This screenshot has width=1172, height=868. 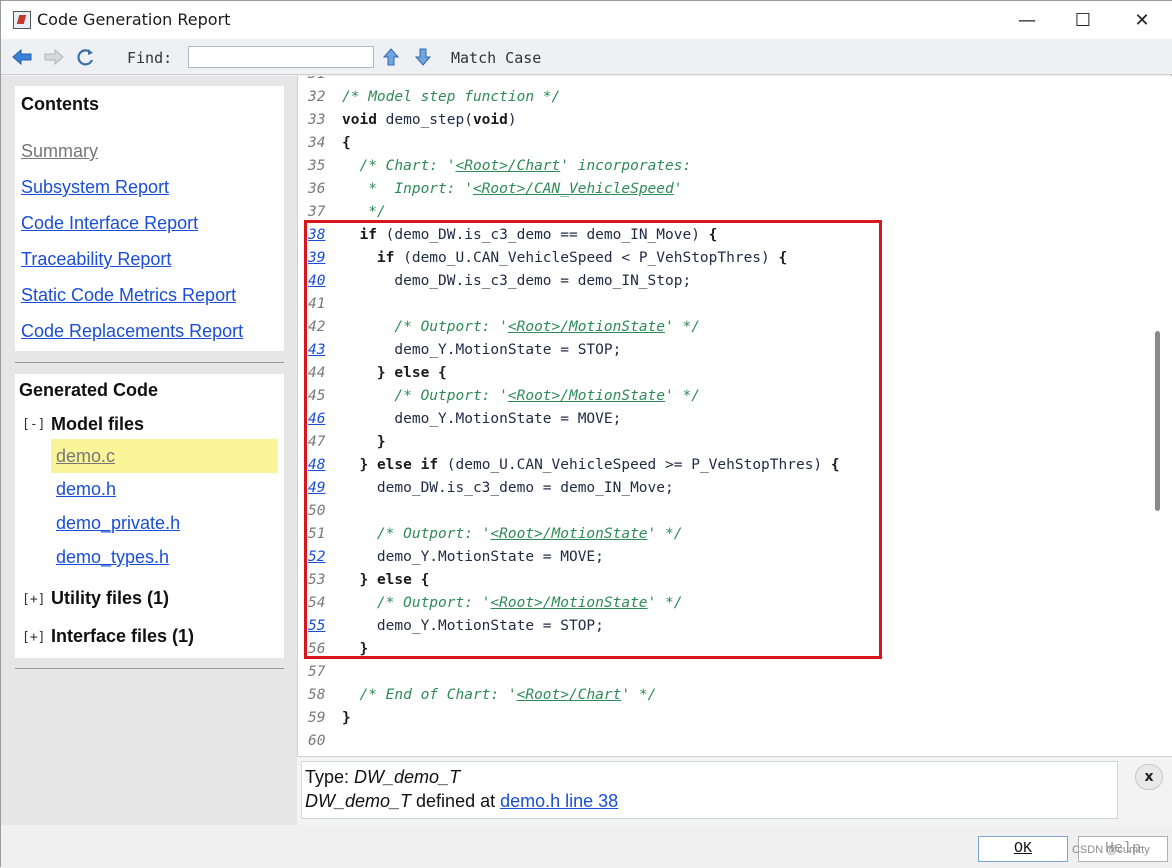 I want to click on utility-files-group-label: Utility files (1), so click(x=110, y=598).